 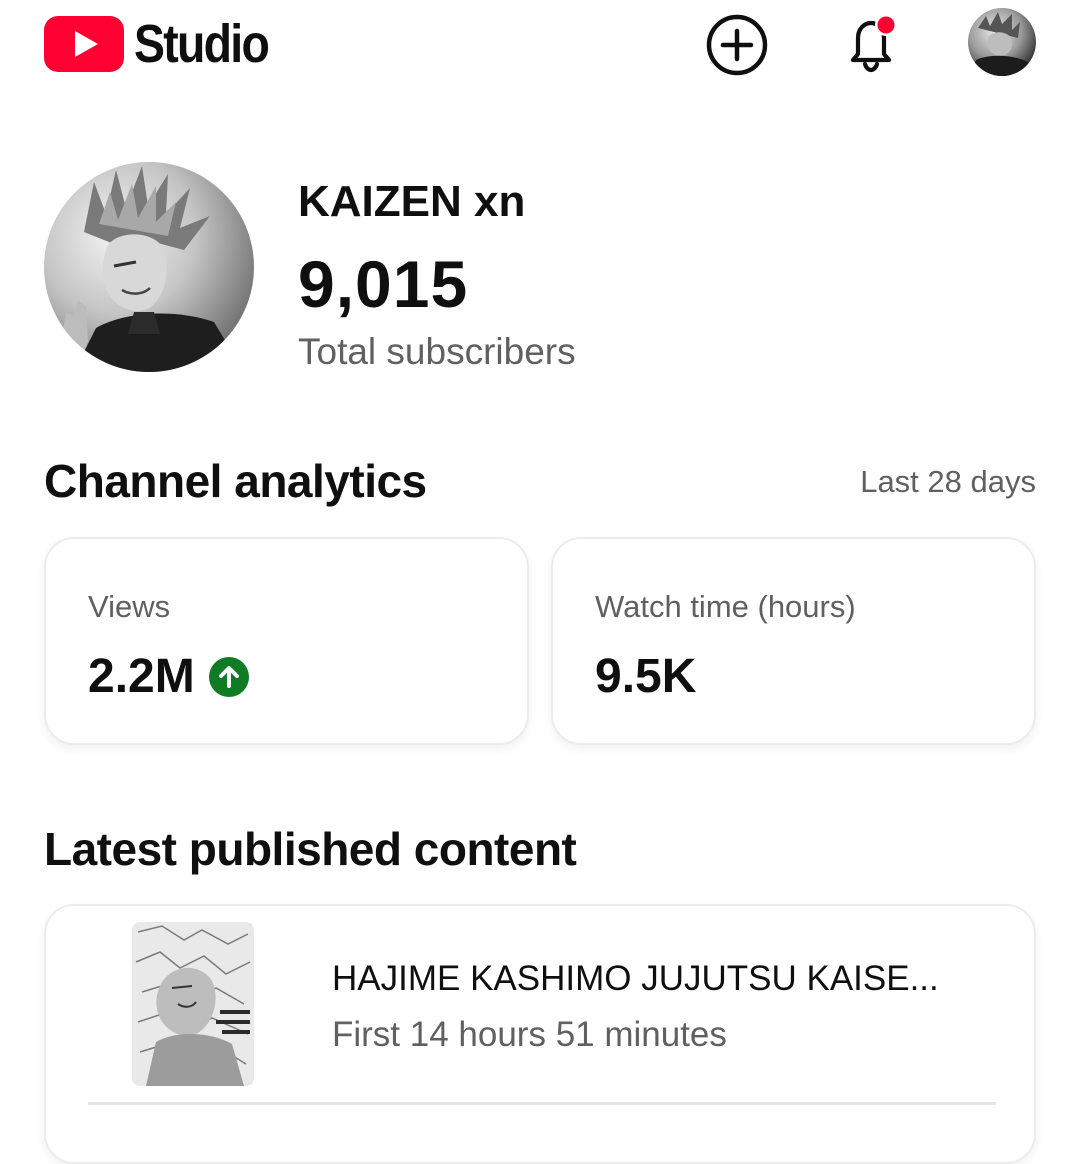 I want to click on watch-time-value-row: 9.5K, so click(x=645, y=677).